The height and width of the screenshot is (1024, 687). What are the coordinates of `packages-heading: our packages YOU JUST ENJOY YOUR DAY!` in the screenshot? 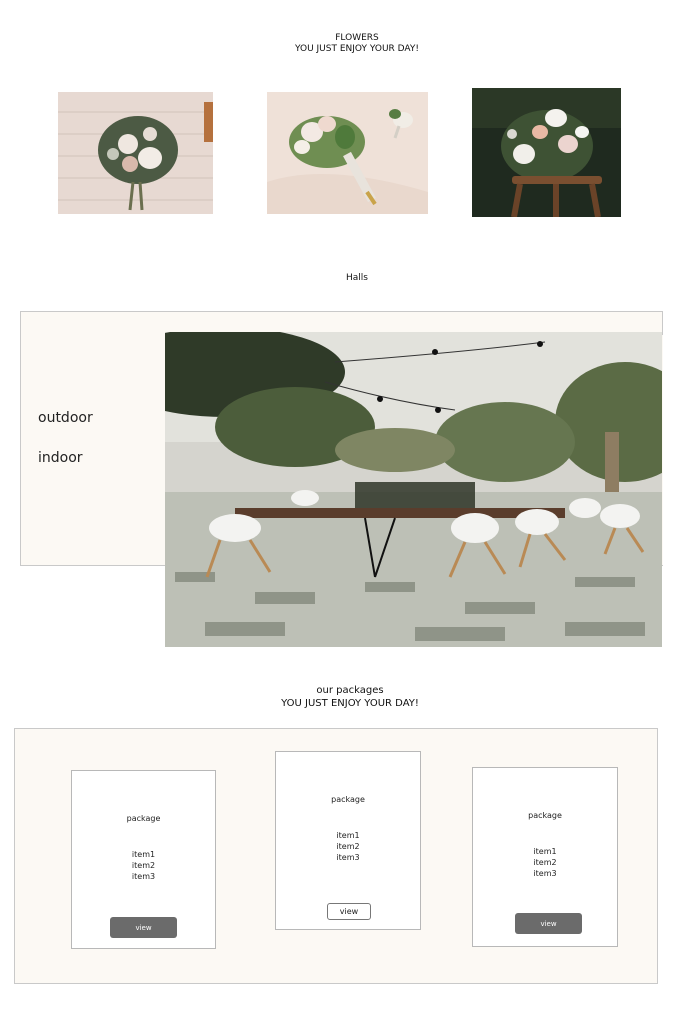 It's located at (343, 697).